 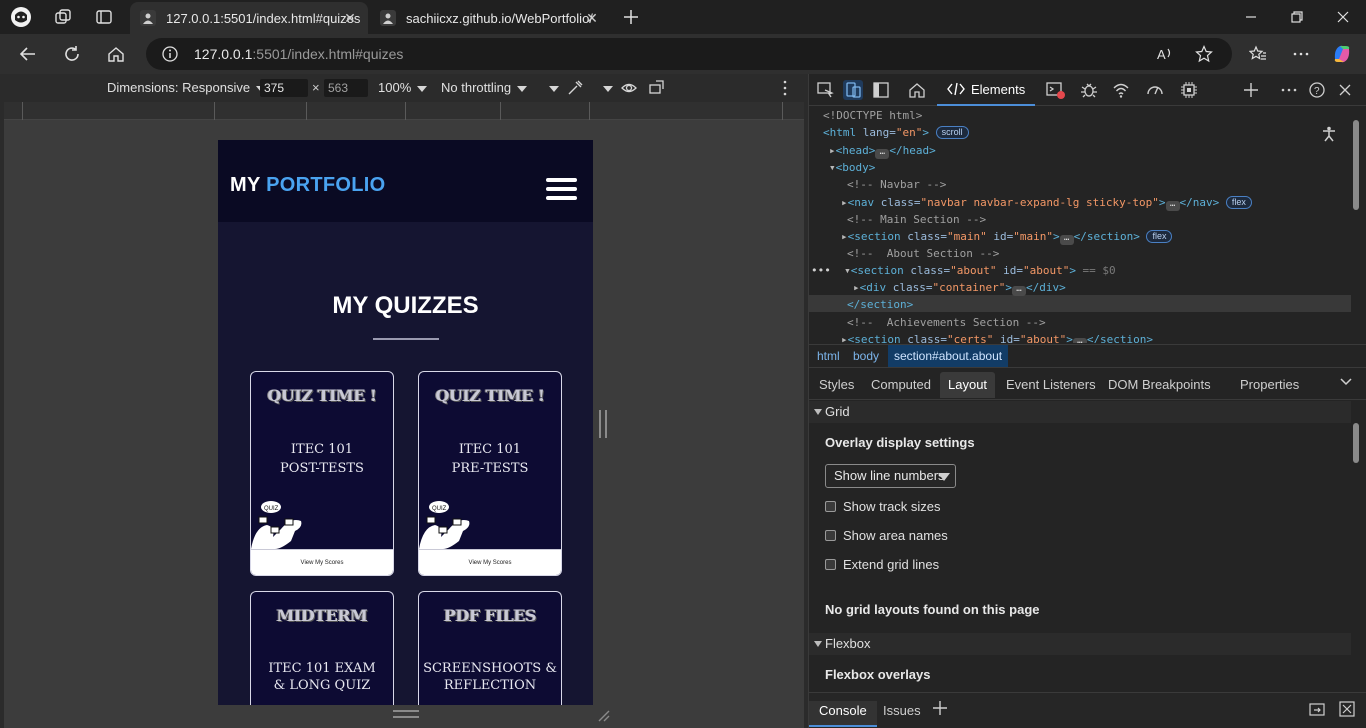 I want to click on tab-console: Console, so click(x=843, y=714).